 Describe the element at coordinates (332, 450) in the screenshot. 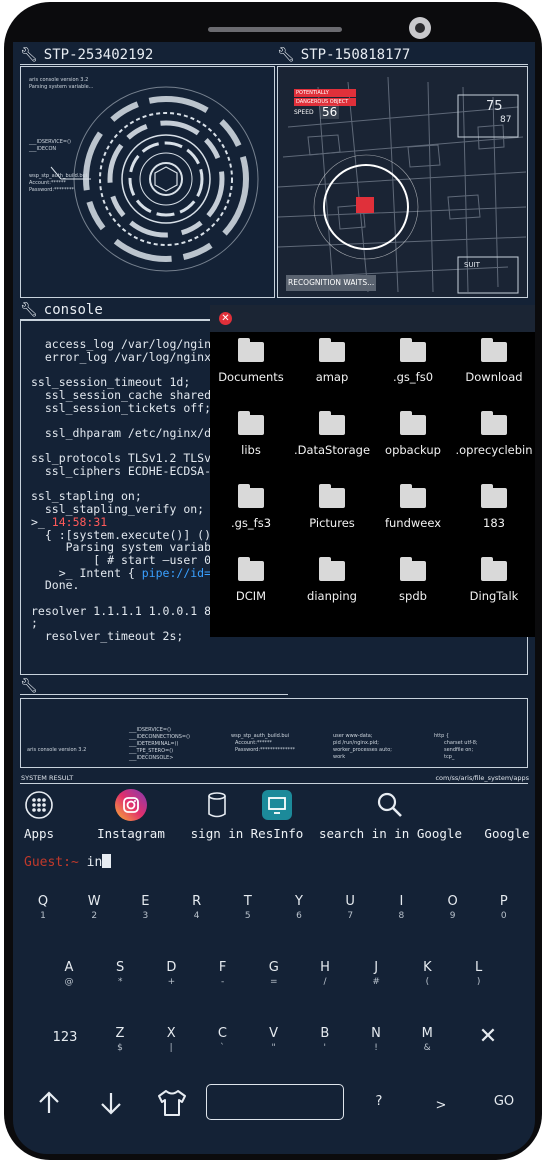

I see `folder-label: .DataStorage` at that location.